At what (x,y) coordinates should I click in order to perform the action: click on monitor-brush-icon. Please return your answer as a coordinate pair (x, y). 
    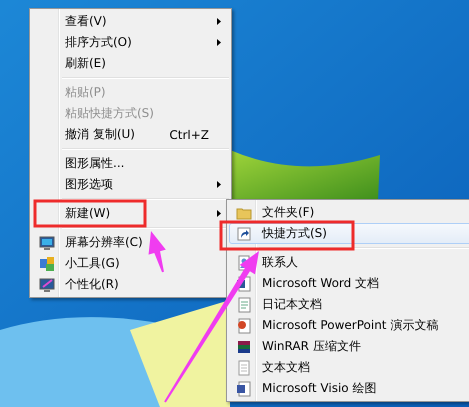
    Looking at the image, I should click on (47, 284).